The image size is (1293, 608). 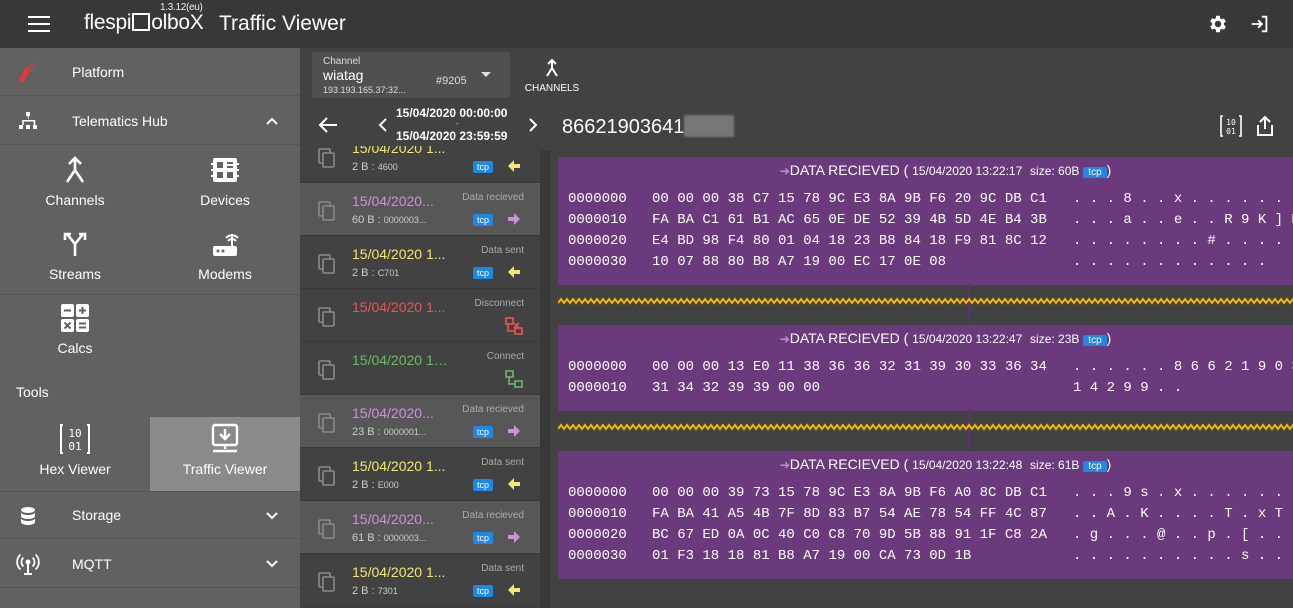 What do you see at coordinates (1055, 465) in the screenshot?
I see `packet-size: size: 61B` at bounding box center [1055, 465].